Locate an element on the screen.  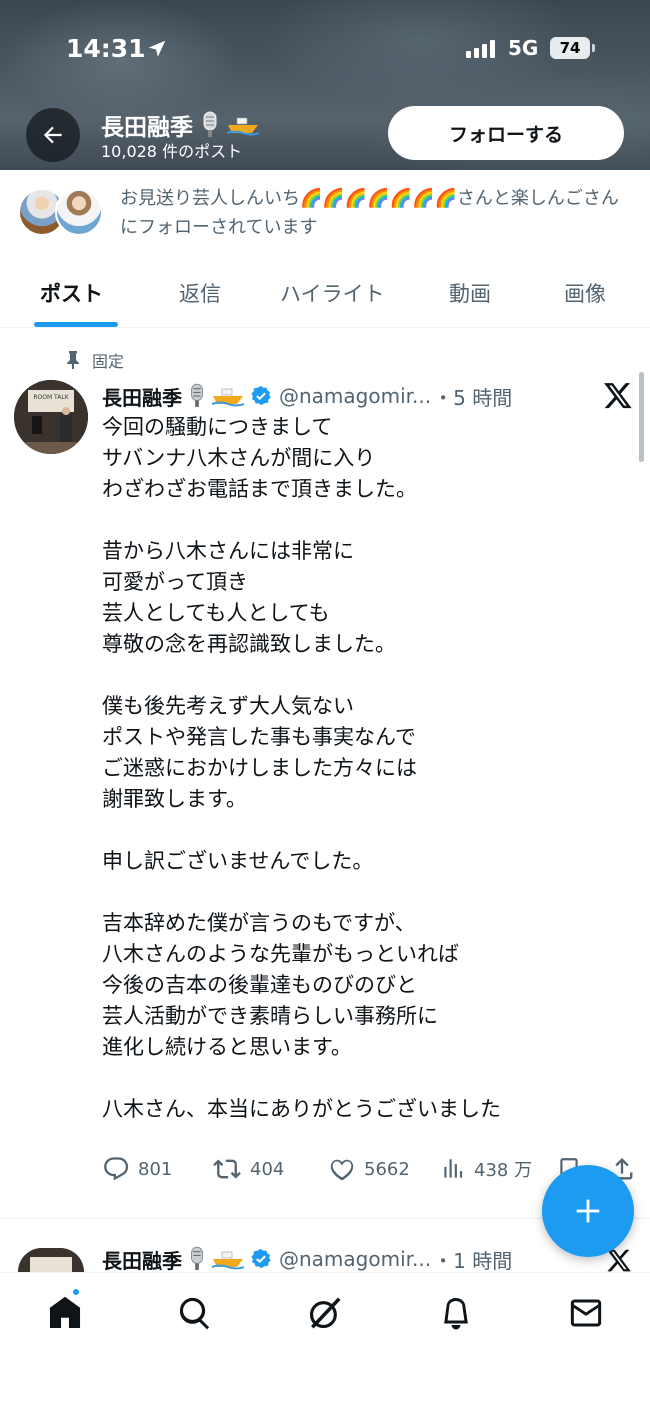
grok-icon is located at coordinates (325, 1313).